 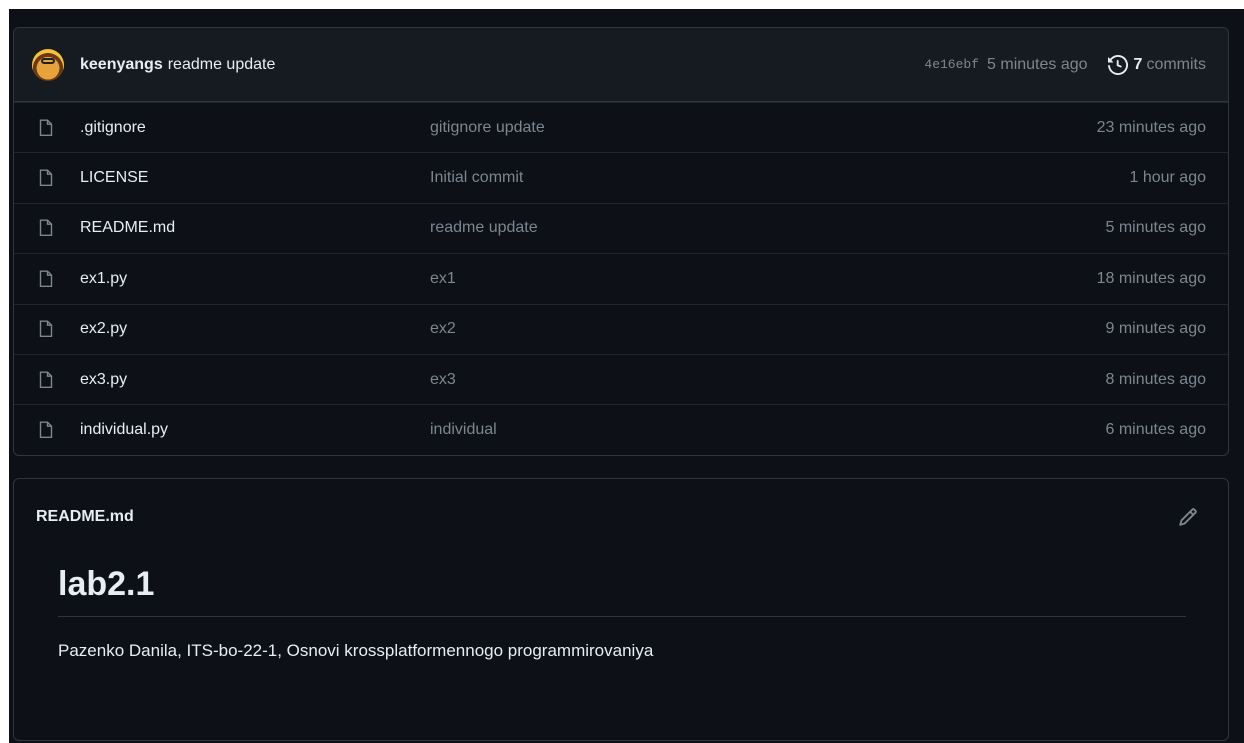 I want to click on file-row: ex3.py ex3 8 minutes ago, so click(x=621, y=378).